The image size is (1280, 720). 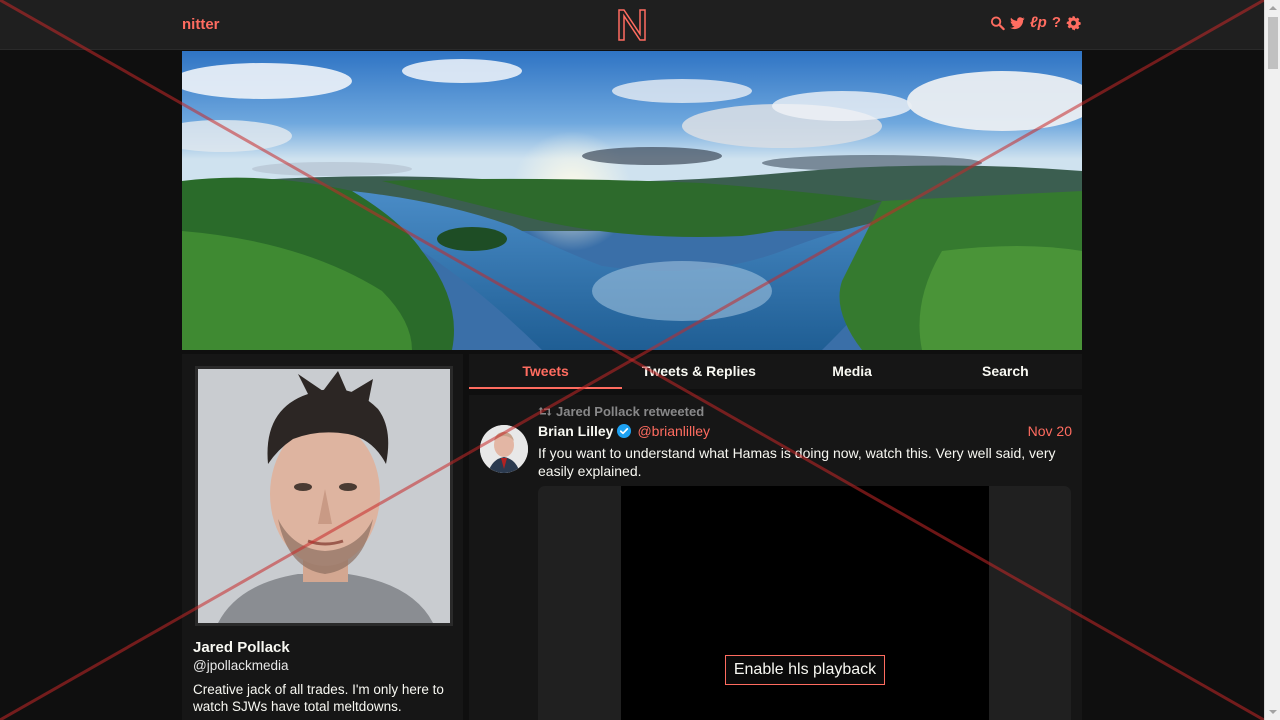 What do you see at coordinates (545, 411) in the screenshot?
I see `retweet-icon` at bounding box center [545, 411].